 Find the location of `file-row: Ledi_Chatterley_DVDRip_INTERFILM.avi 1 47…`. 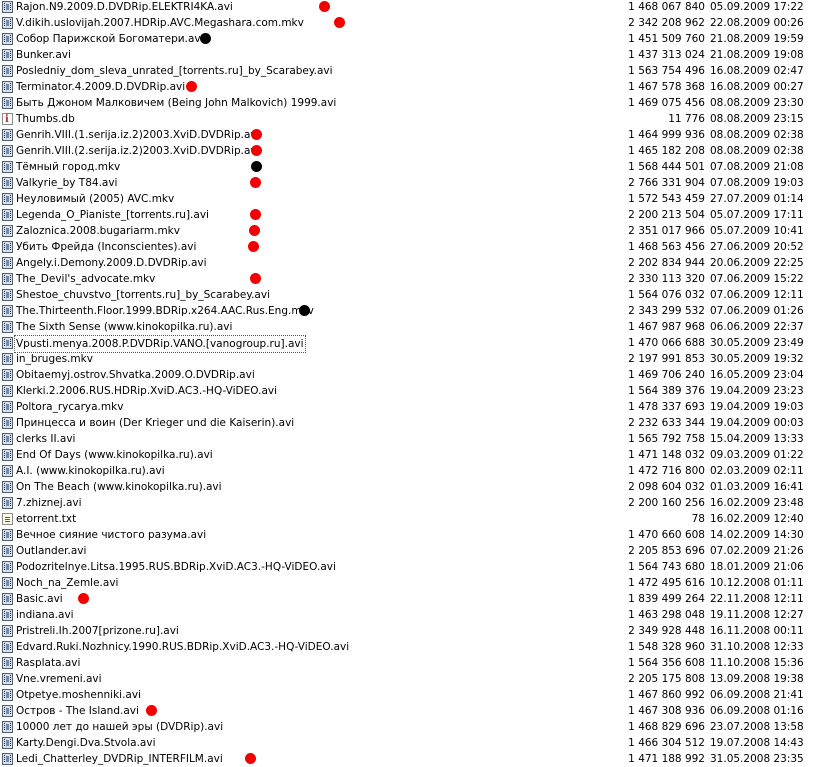

file-row: Ledi_Chatterley_DVDRip_INTERFILM.avi 1 47… is located at coordinates (409, 759).